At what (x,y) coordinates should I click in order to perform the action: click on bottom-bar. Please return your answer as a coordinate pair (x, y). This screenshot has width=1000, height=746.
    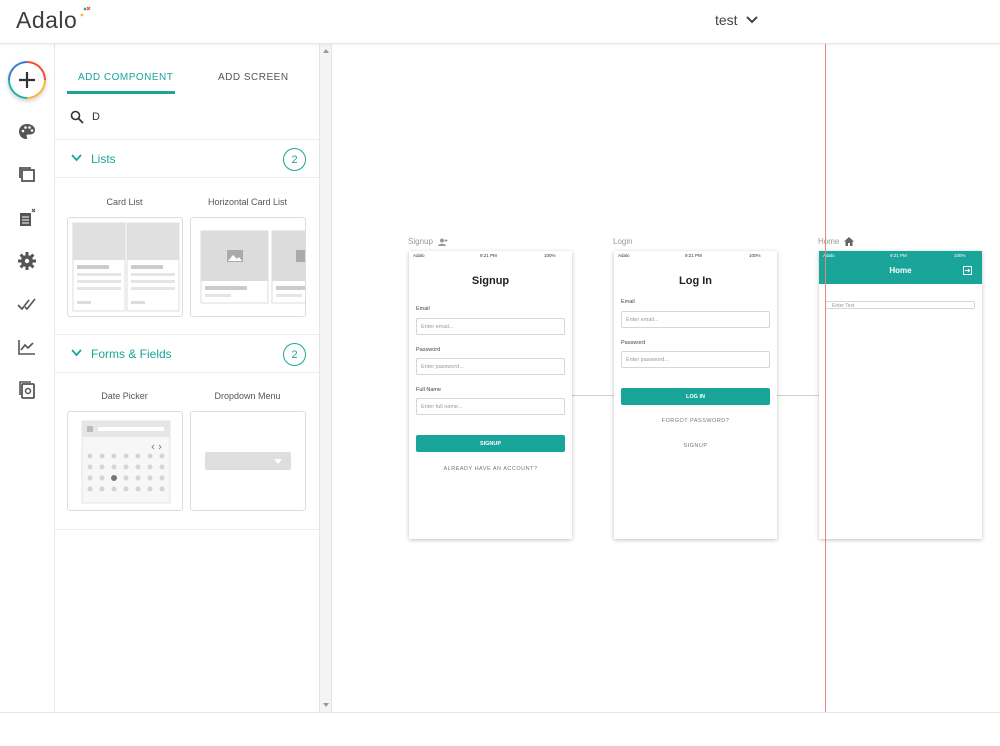
    Looking at the image, I should click on (500, 729).